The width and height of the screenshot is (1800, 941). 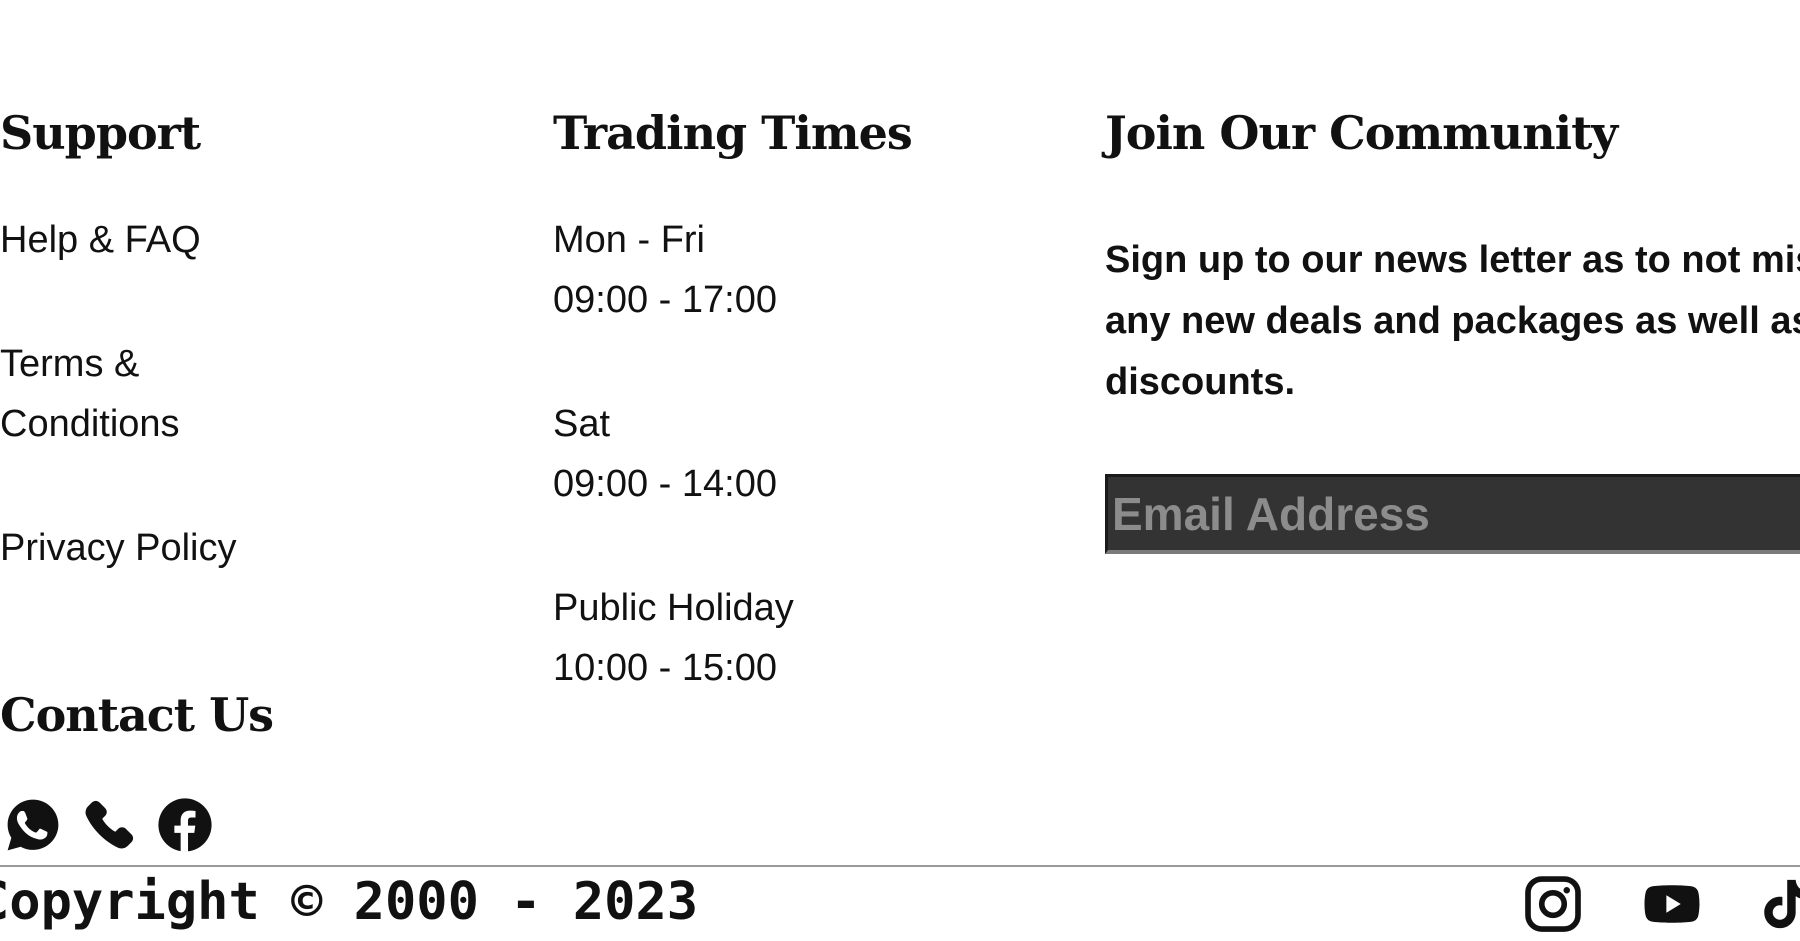 I want to click on instagram-icon, so click(x=1553, y=904).